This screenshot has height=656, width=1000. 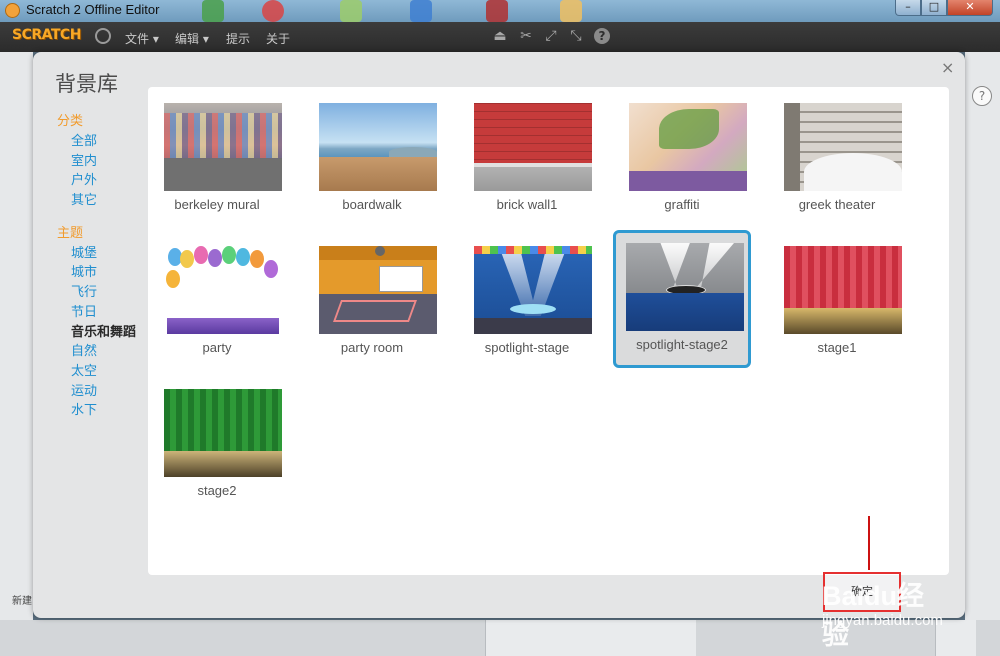 What do you see at coordinates (527, 204) in the screenshot?
I see `backdrop-label: brick wall1` at bounding box center [527, 204].